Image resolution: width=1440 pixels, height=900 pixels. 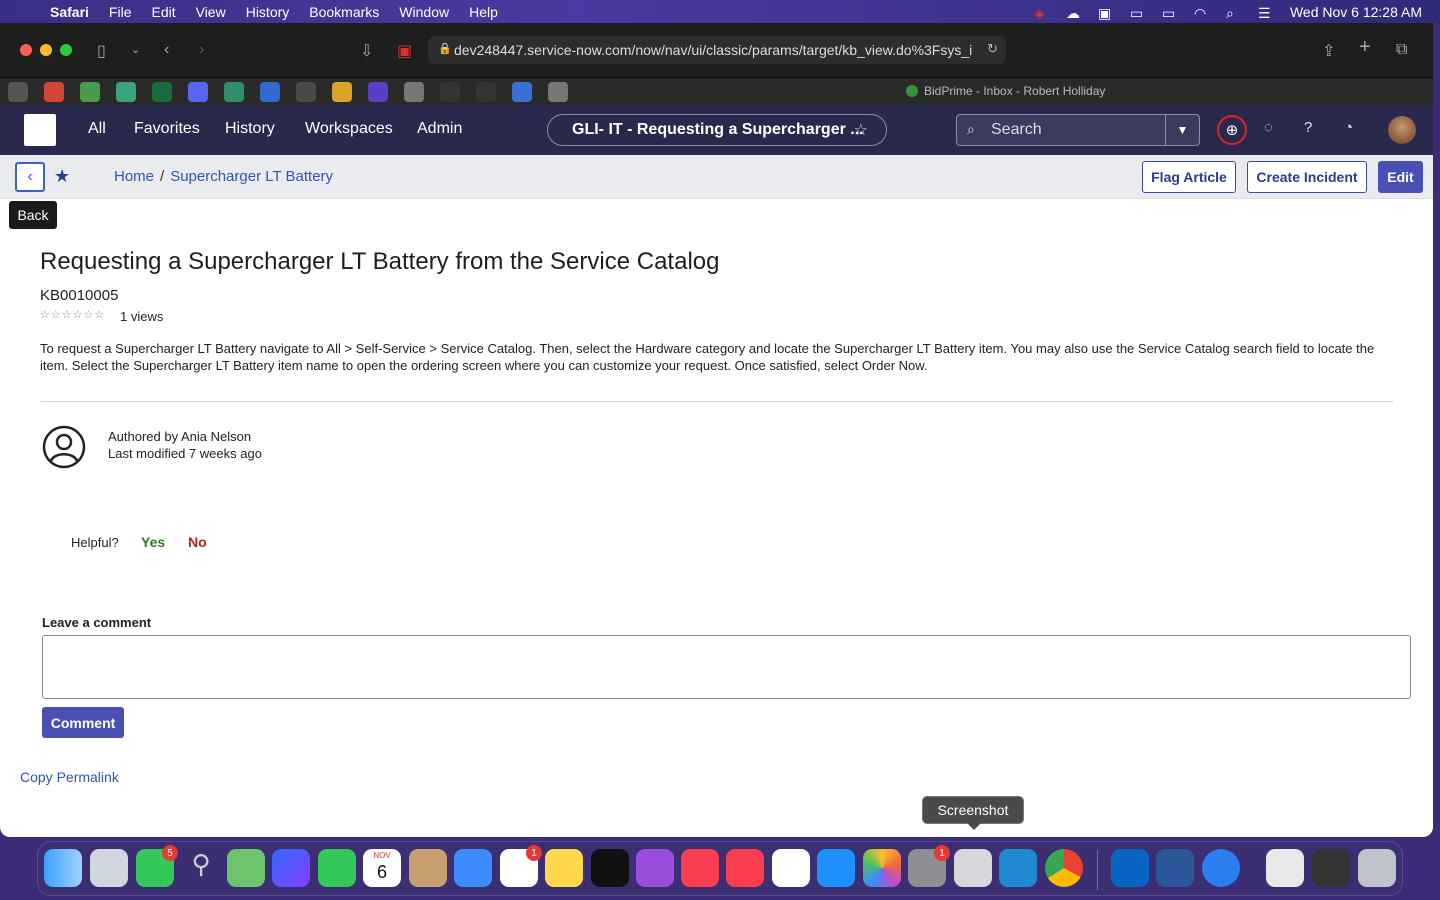 What do you see at coordinates (250, 129) in the screenshot?
I see `nav-history: History` at bounding box center [250, 129].